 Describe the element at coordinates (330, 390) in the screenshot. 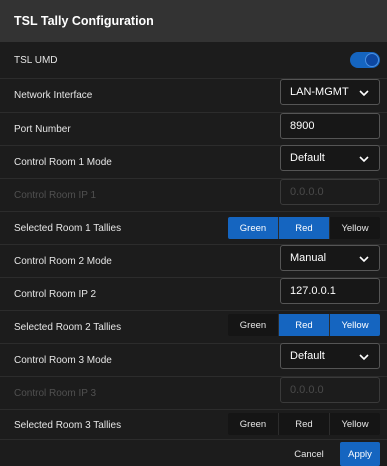

I see `cr3-ip-input: 0.0.0.0` at that location.